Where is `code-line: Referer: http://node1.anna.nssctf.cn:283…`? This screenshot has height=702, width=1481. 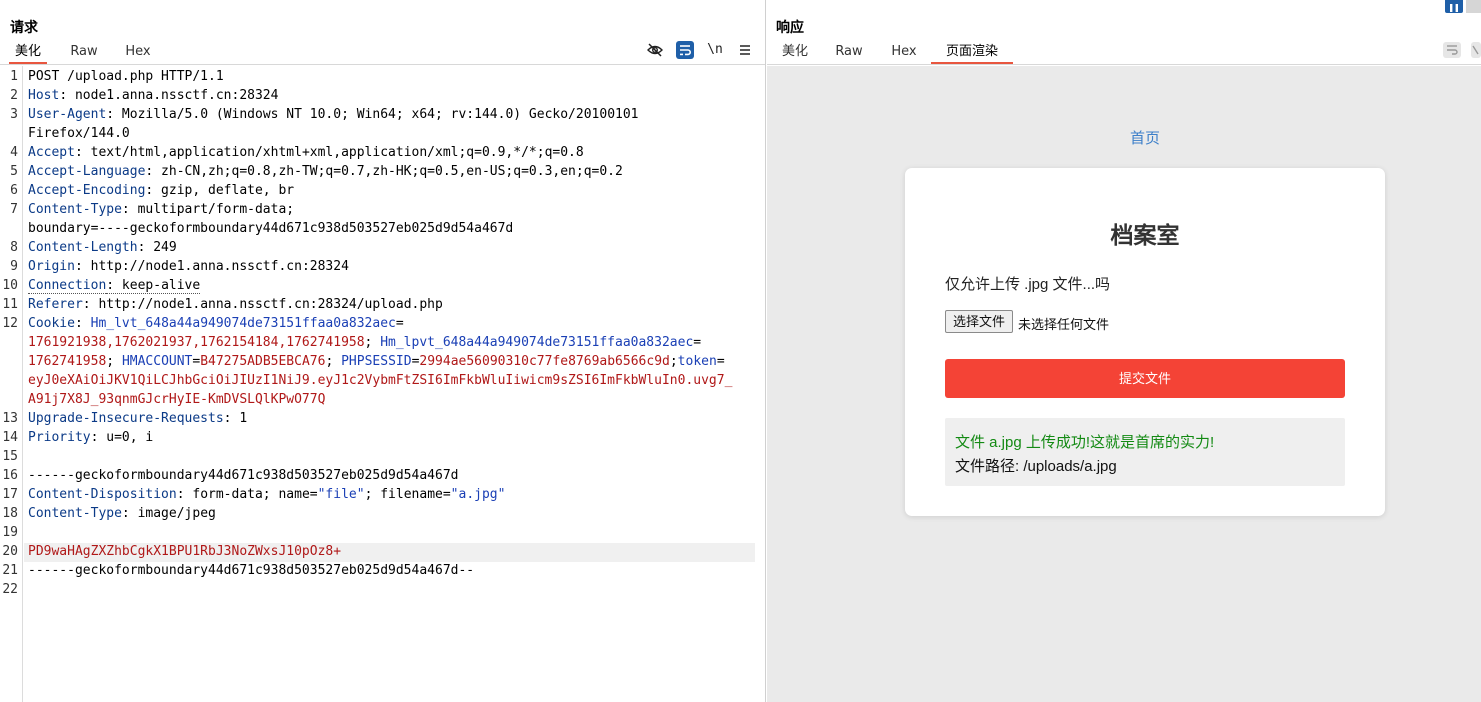 code-line: Referer: http://node1.anna.nssctf.cn:283… is located at coordinates (235, 304).